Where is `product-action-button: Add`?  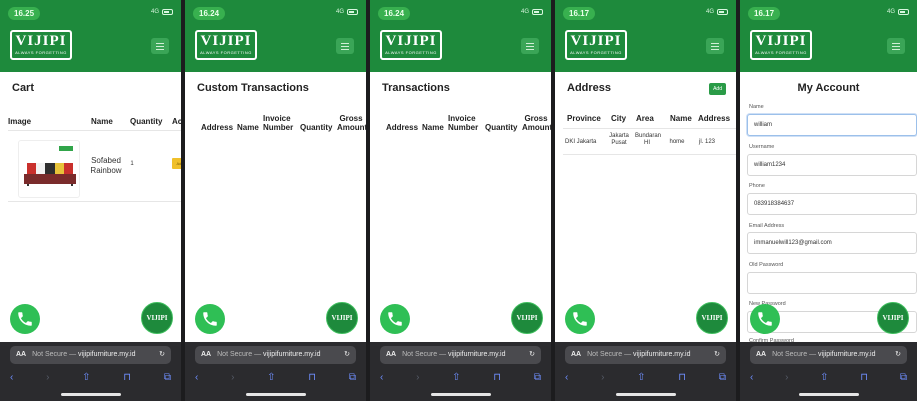
product-action-button: Add is located at coordinates (176, 163).